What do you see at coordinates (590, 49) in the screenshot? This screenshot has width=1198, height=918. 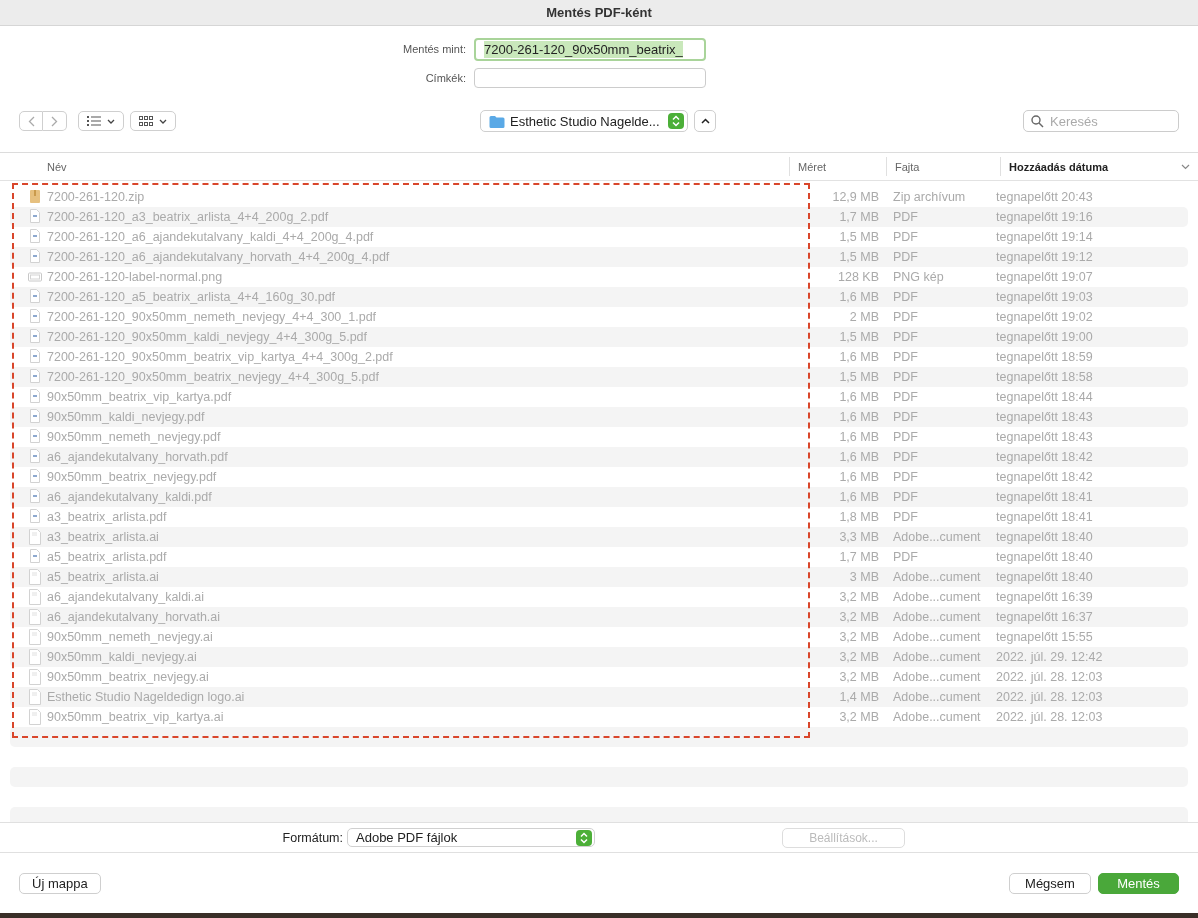 I see `save-as-field: 7200-261-120_90x50mm_beatrix_` at bounding box center [590, 49].